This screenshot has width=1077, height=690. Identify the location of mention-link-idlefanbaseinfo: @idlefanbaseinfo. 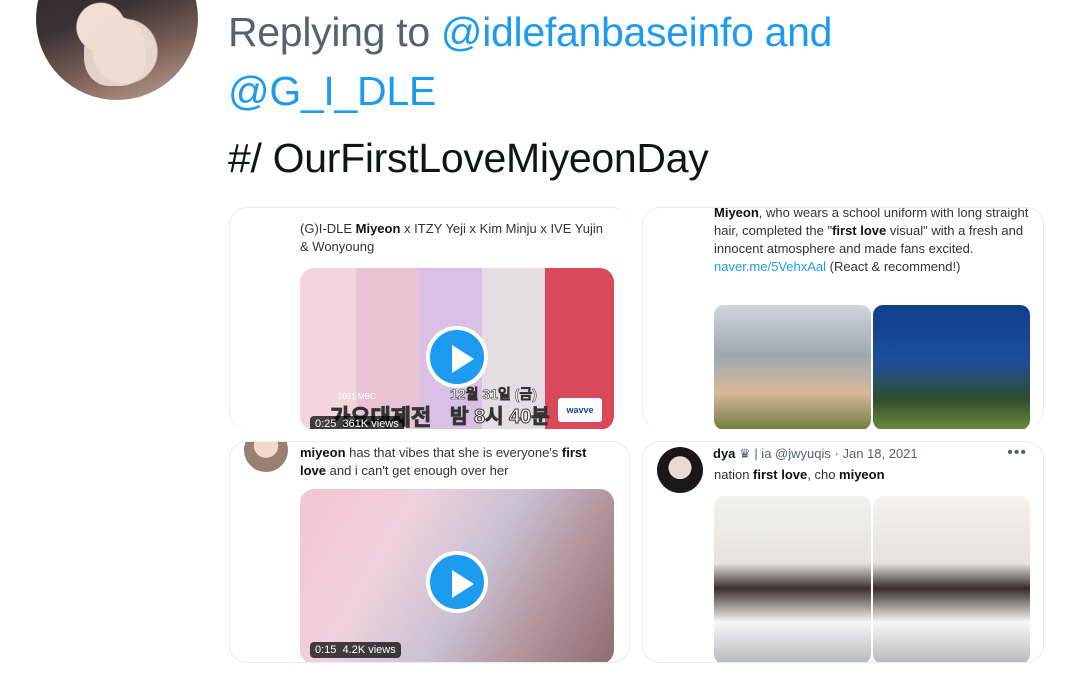
(597, 32).